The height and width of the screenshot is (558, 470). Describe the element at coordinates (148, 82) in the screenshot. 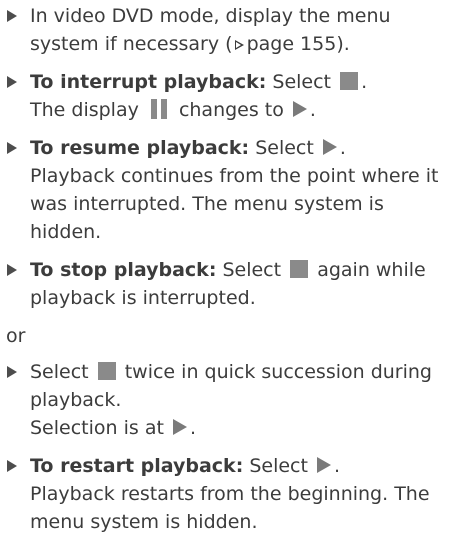

I see `step-heading: To interrupt playback:` at that location.